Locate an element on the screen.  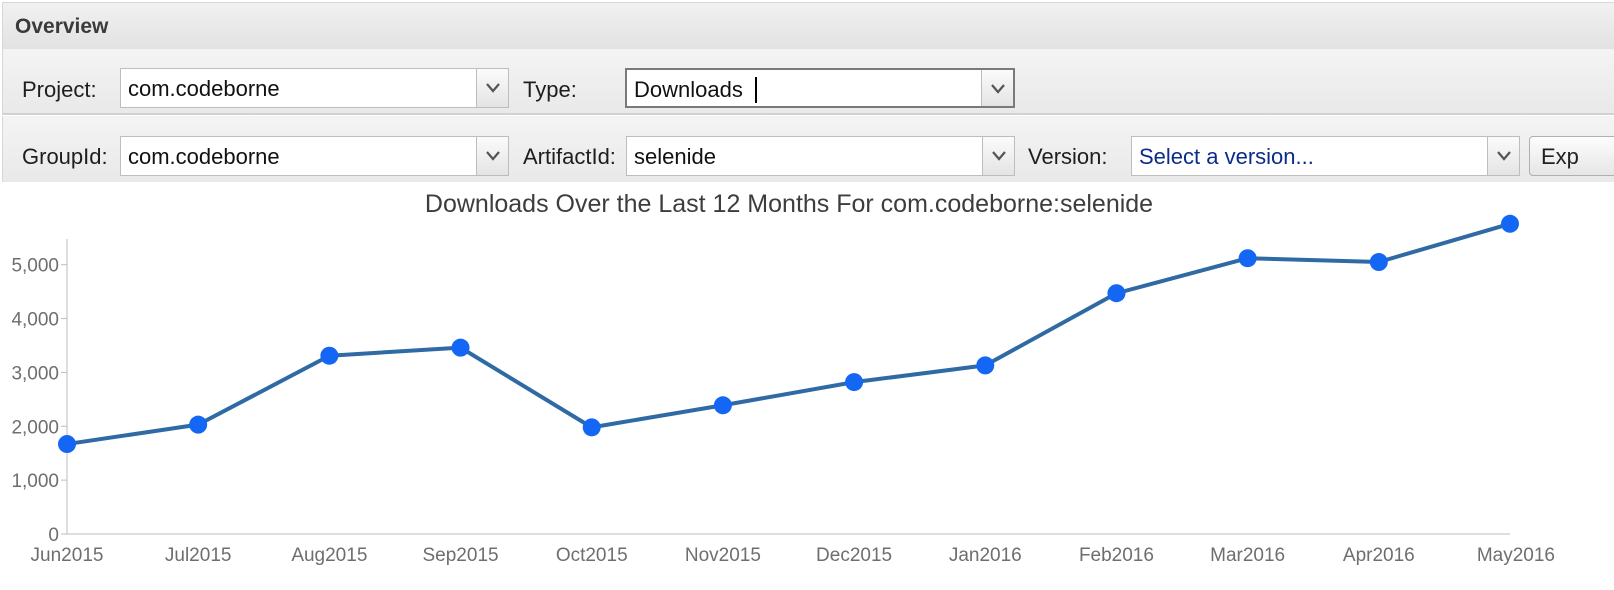
project-dropdown-button is located at coordinates (492, 88).